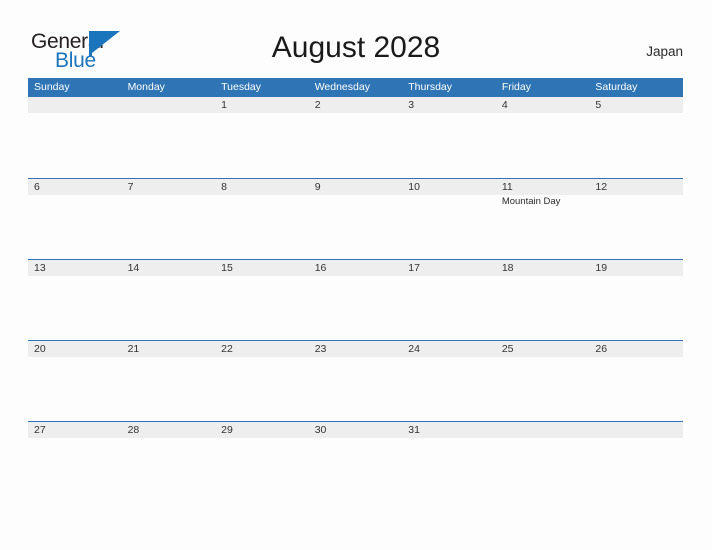  Describe the element at coordinates (169, 462) in the screenshot. I see `day-cell: 28` at that location.